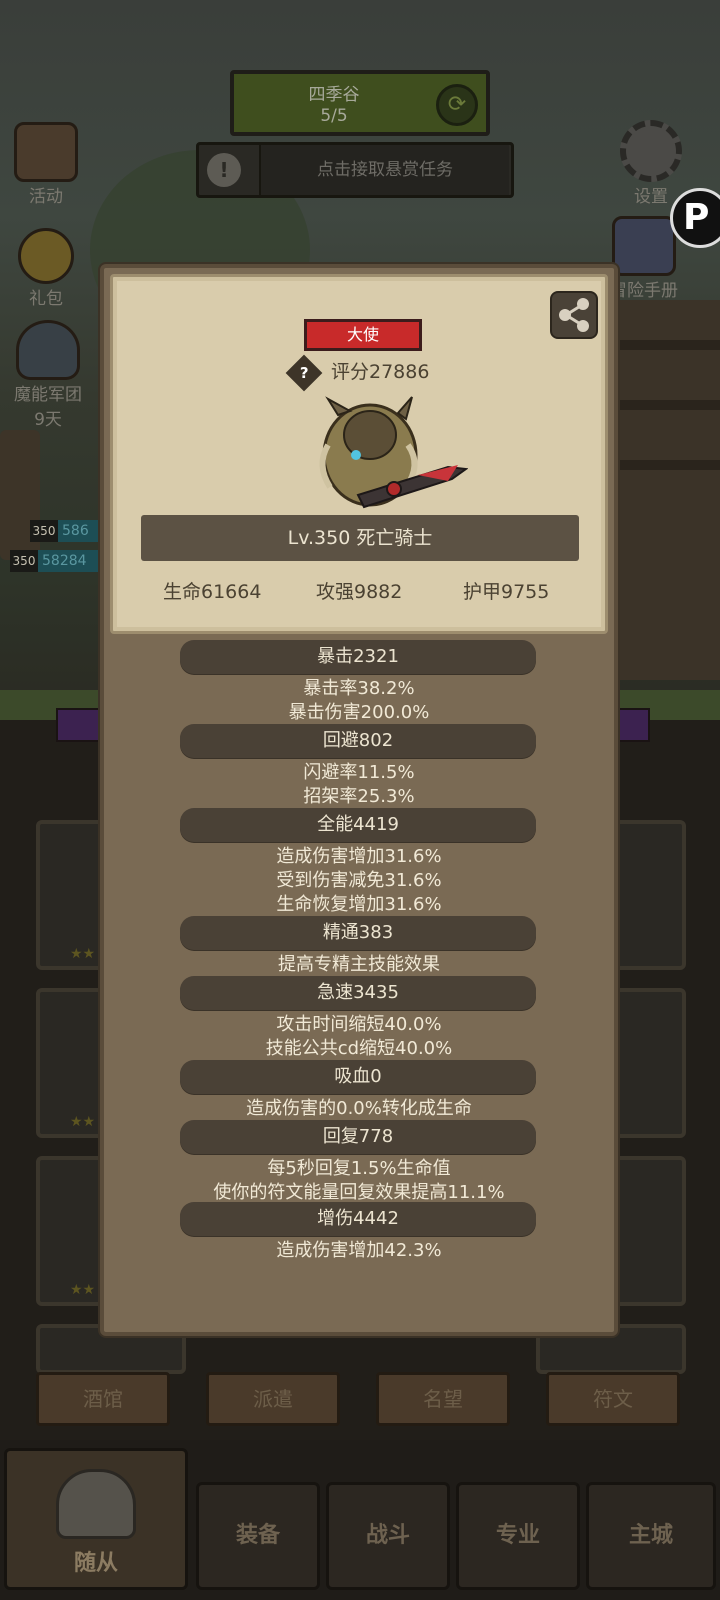  I want to click on death-knight-portrait, so click(393, 452).